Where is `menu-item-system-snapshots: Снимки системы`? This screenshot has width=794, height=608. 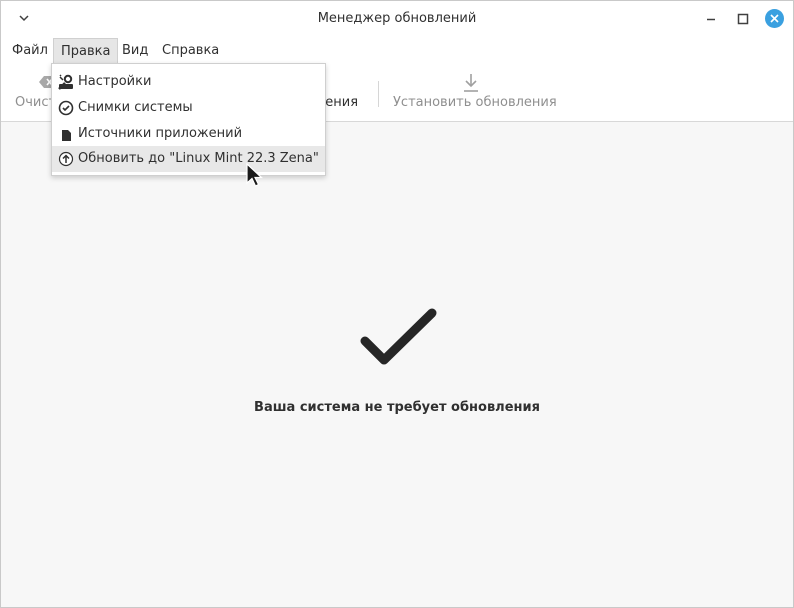
menu-item-system-snapshots: Снимки системы is located at coordinates (188, 108).